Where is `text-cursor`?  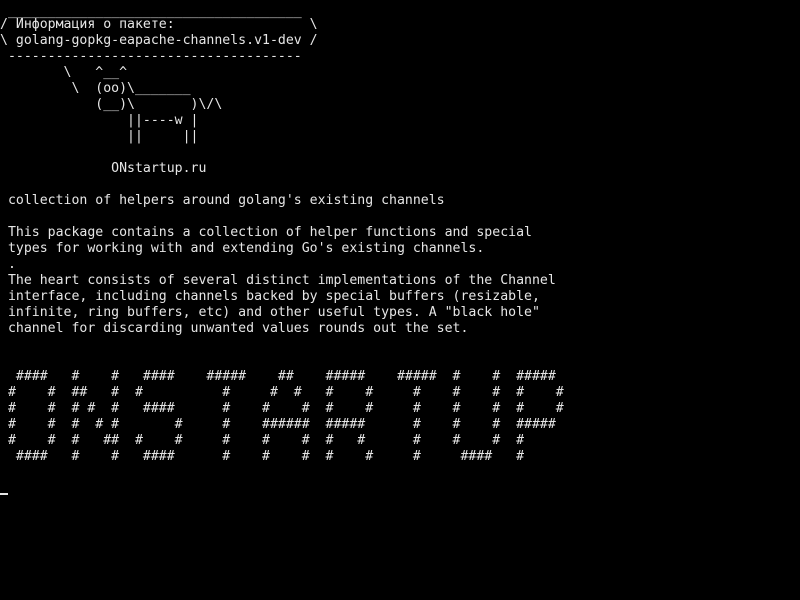
text-cursor is located at coordinates (4, 494).